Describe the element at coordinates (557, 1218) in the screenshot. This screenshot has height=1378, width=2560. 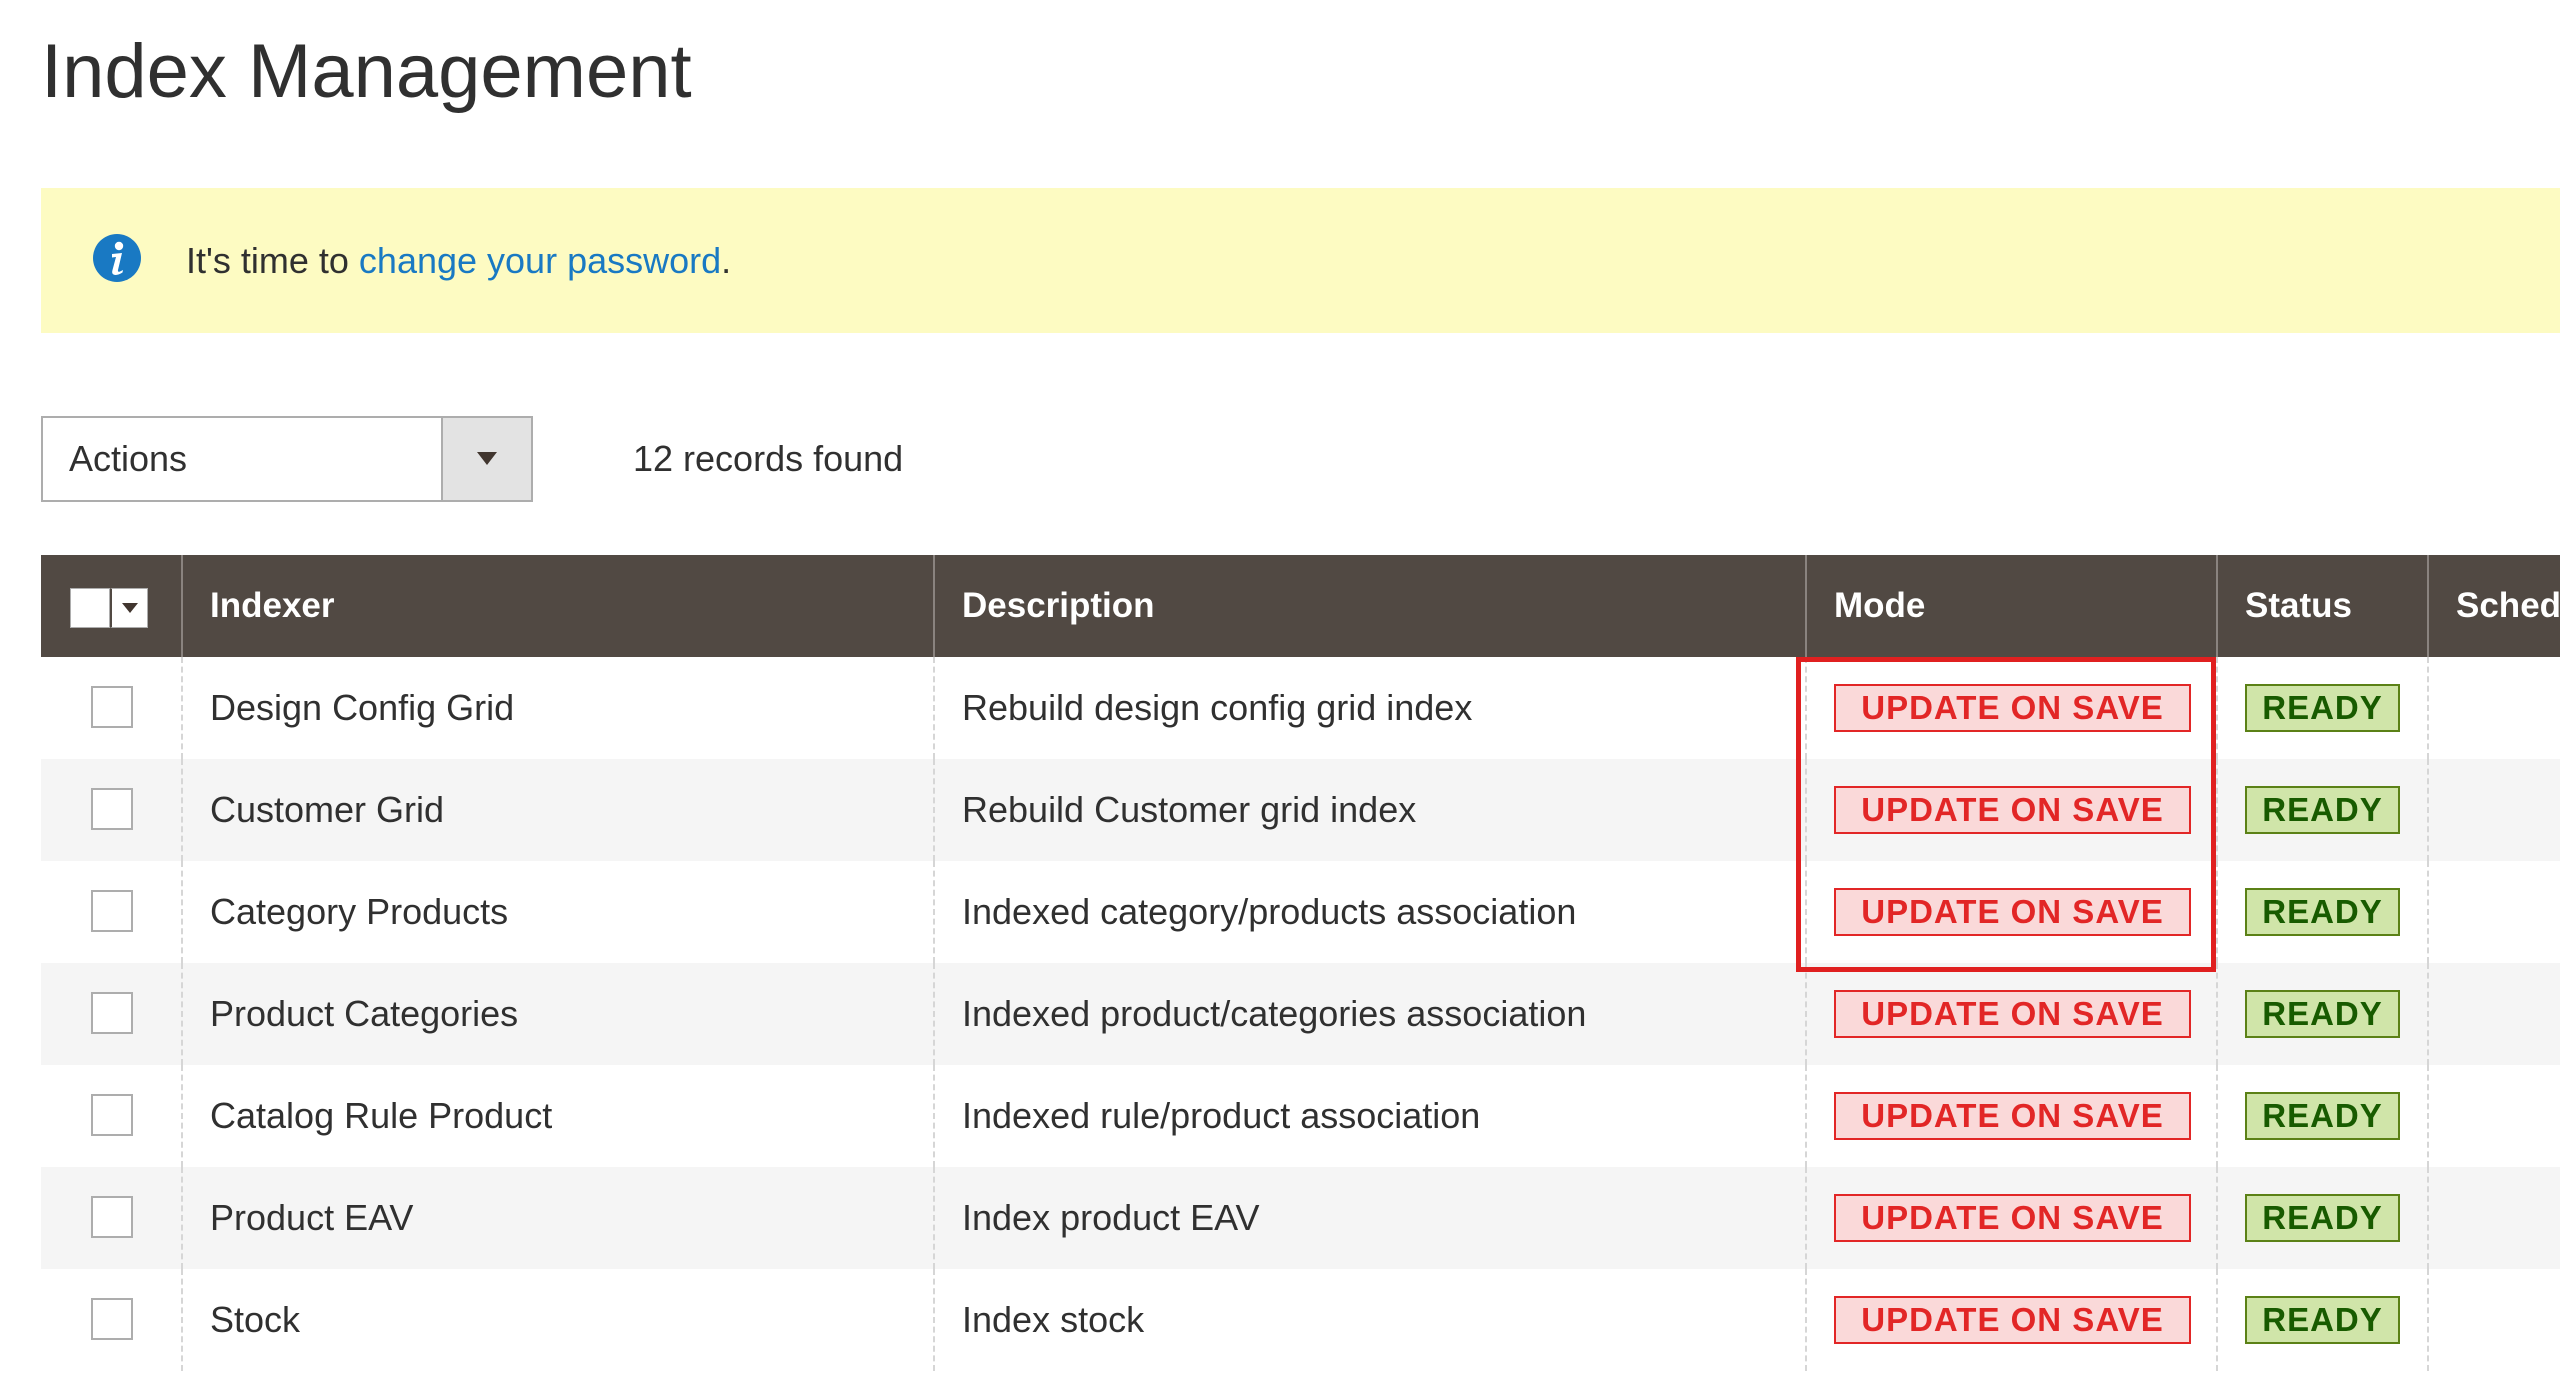
I see `indexer-cell: Product EAV` at that location.